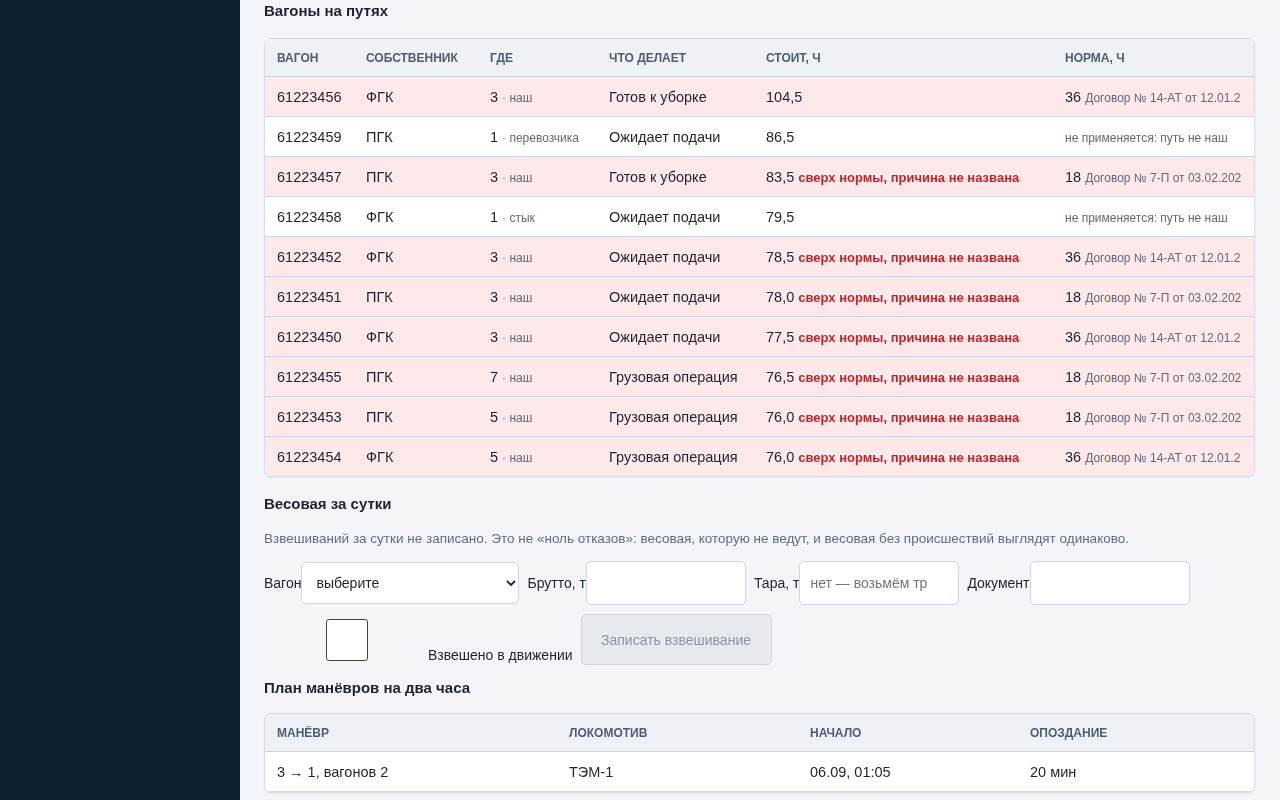  Describe the element at coordinates (697, 538) in the screenshot. I see `info-text: Взвешиваний за сутки не записано. Это не «ноль отказов»: весовая, которую не ведут, и весовая без происшествий выглядят одинаково.` at that location.